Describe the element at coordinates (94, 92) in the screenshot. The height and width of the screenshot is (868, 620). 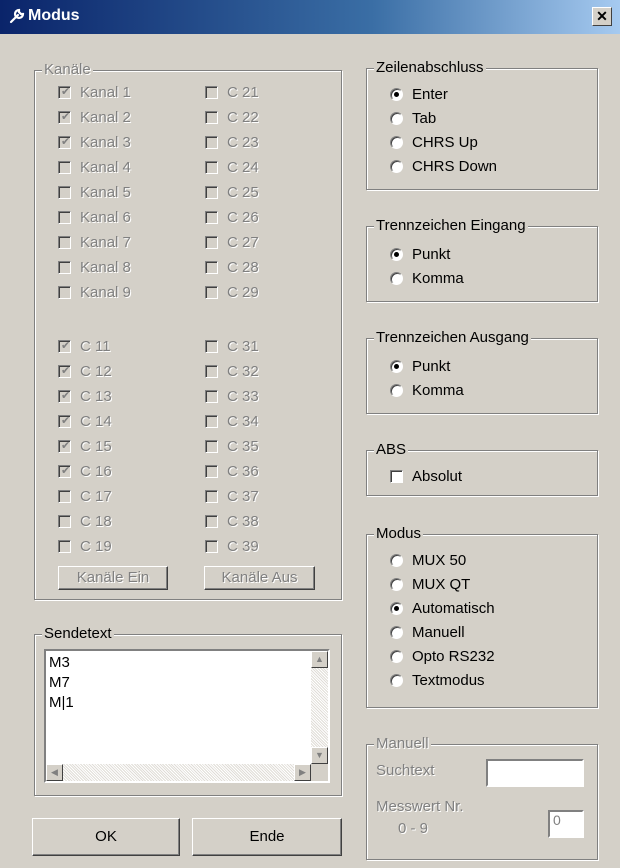
I see `kanal-checkbox: ✔ Kanal 1` at that location.